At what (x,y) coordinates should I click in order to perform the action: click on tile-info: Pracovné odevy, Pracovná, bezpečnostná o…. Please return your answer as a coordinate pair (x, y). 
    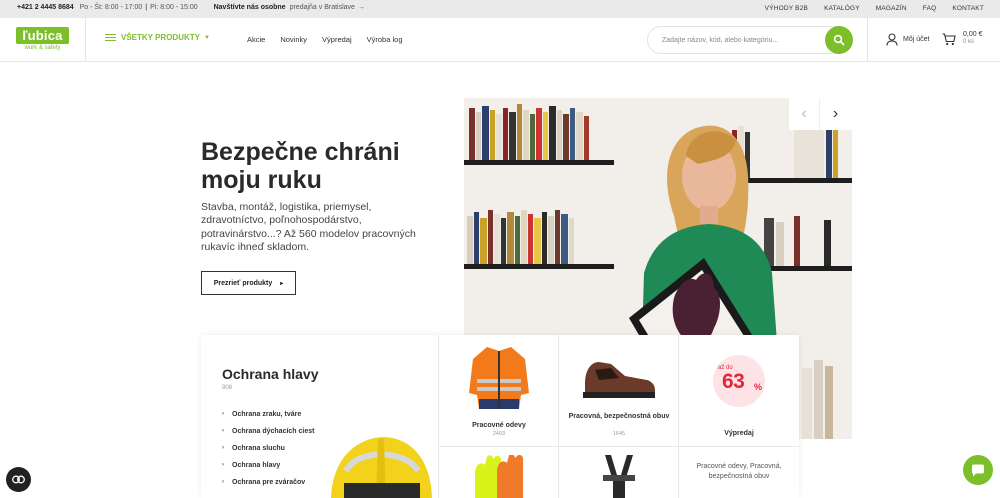
    Looking at the image, I should click on (739, 472).